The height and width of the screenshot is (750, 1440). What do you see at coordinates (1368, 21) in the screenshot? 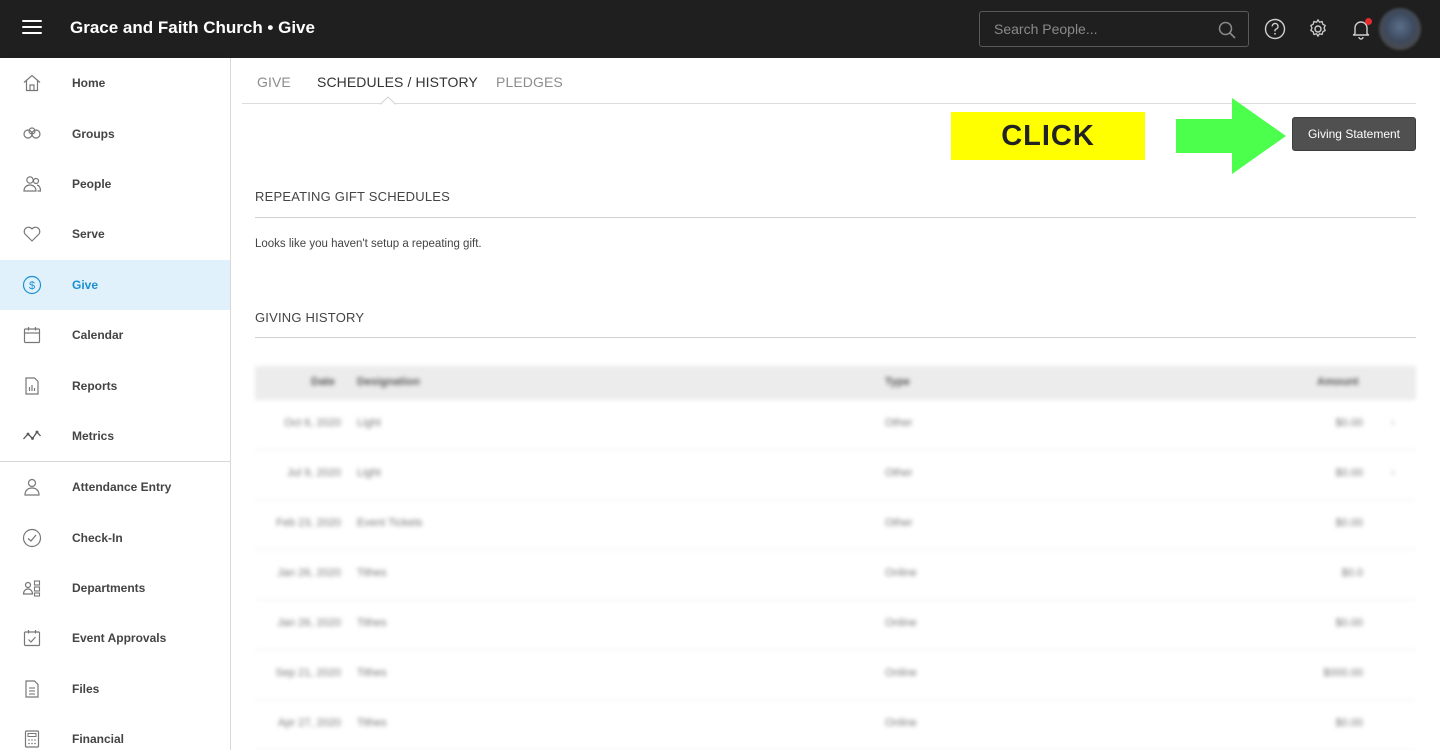
I see `notification-dot` at bounding box center [1368, 21].